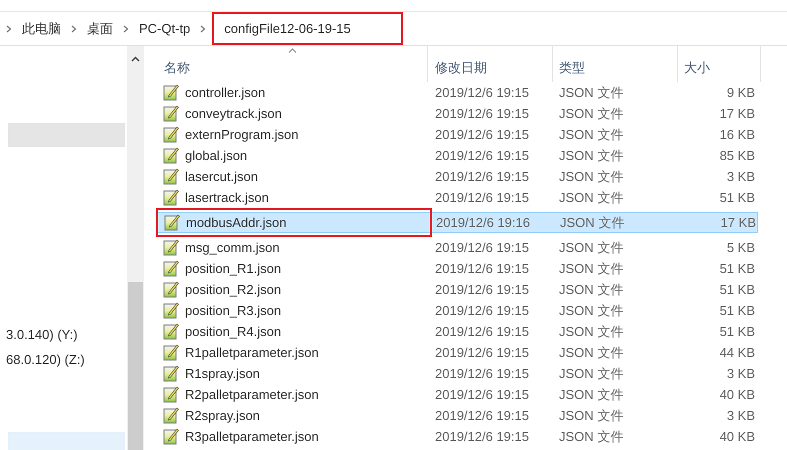  What do you see at coordinates (719, 64) in the screenshot?
I see `column-header: 大小` at bounding box center [719, 64].